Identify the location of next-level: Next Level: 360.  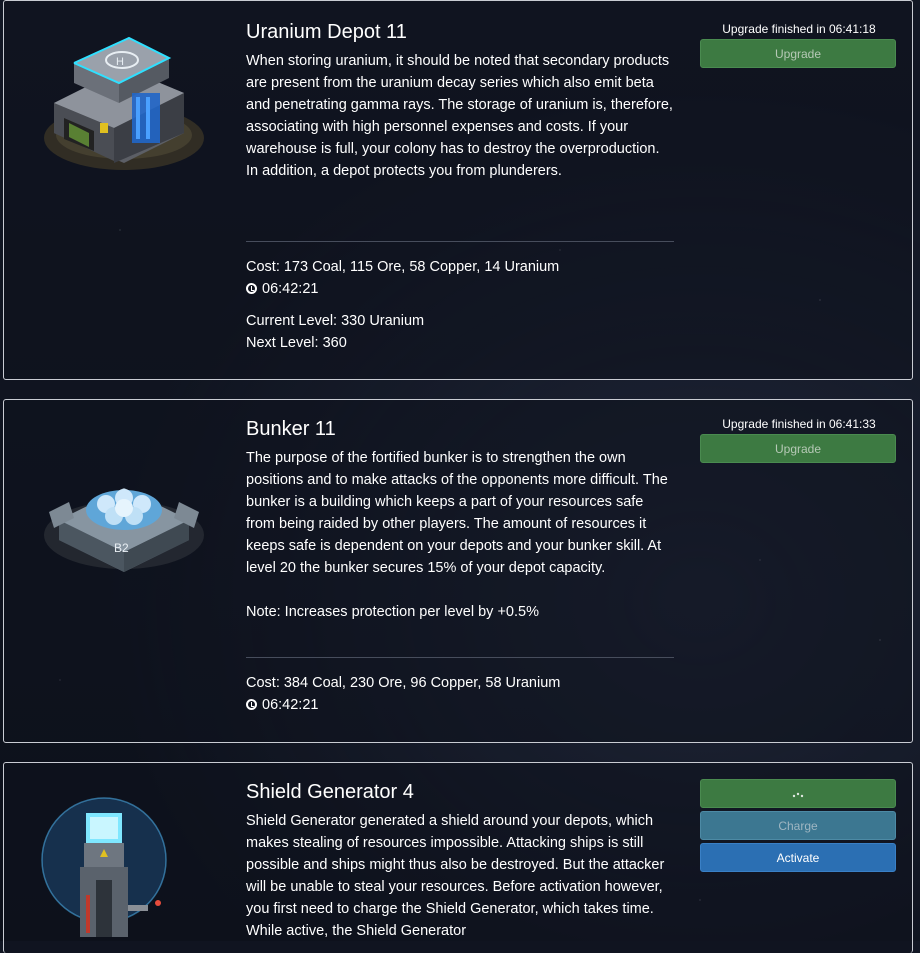
(296, 343).